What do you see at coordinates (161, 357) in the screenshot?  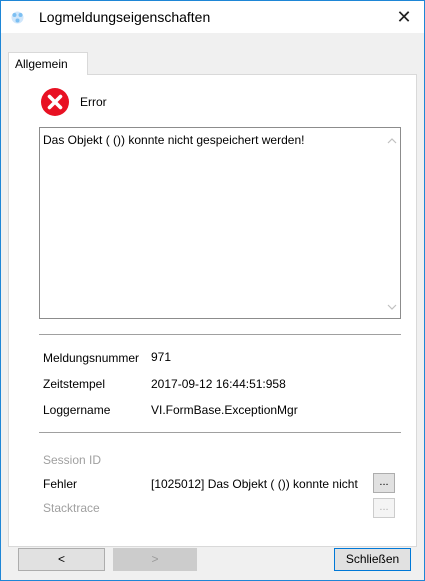 I see `number-value: 971` at bounding box center [161, 357].